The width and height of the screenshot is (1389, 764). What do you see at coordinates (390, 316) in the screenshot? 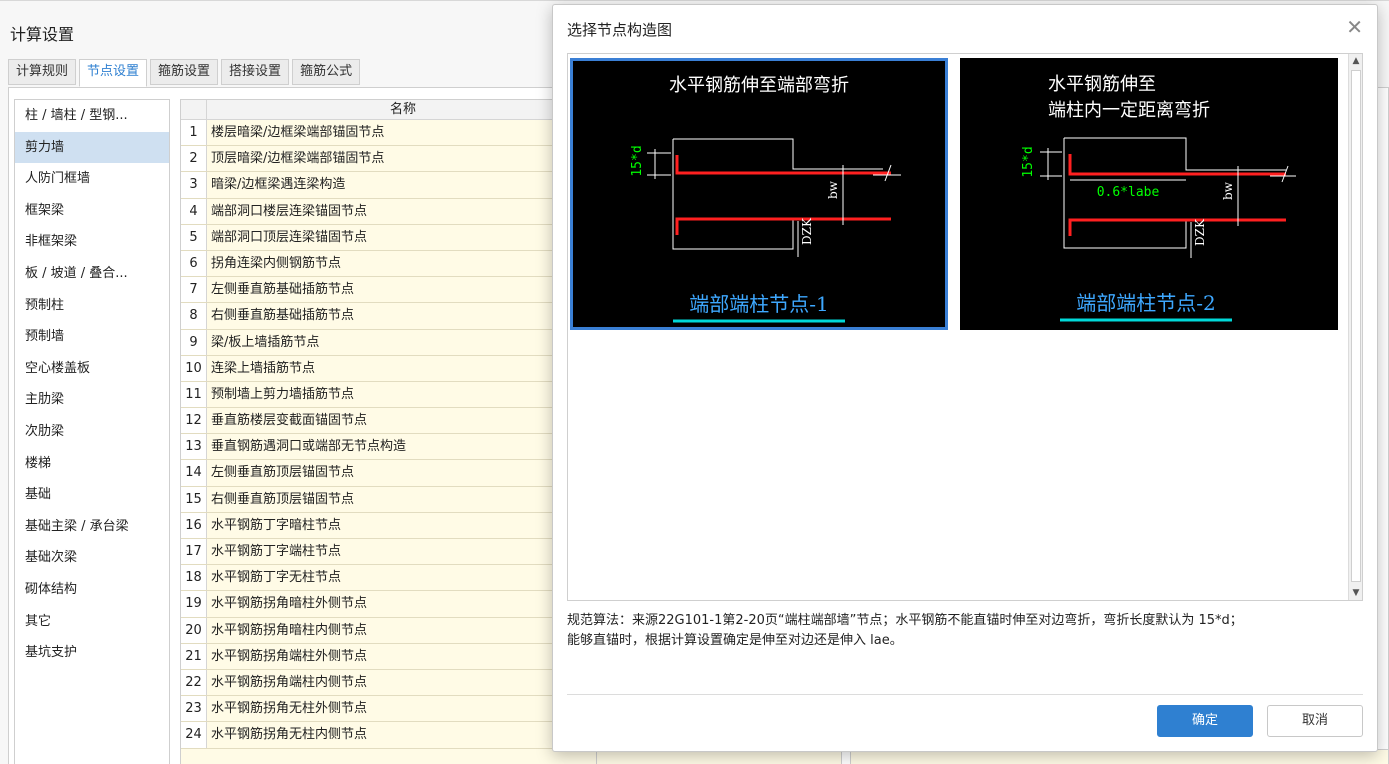
I see `table-row: 8 右侧垂直筋基础插筋节点` at bounding box center [390, 316].